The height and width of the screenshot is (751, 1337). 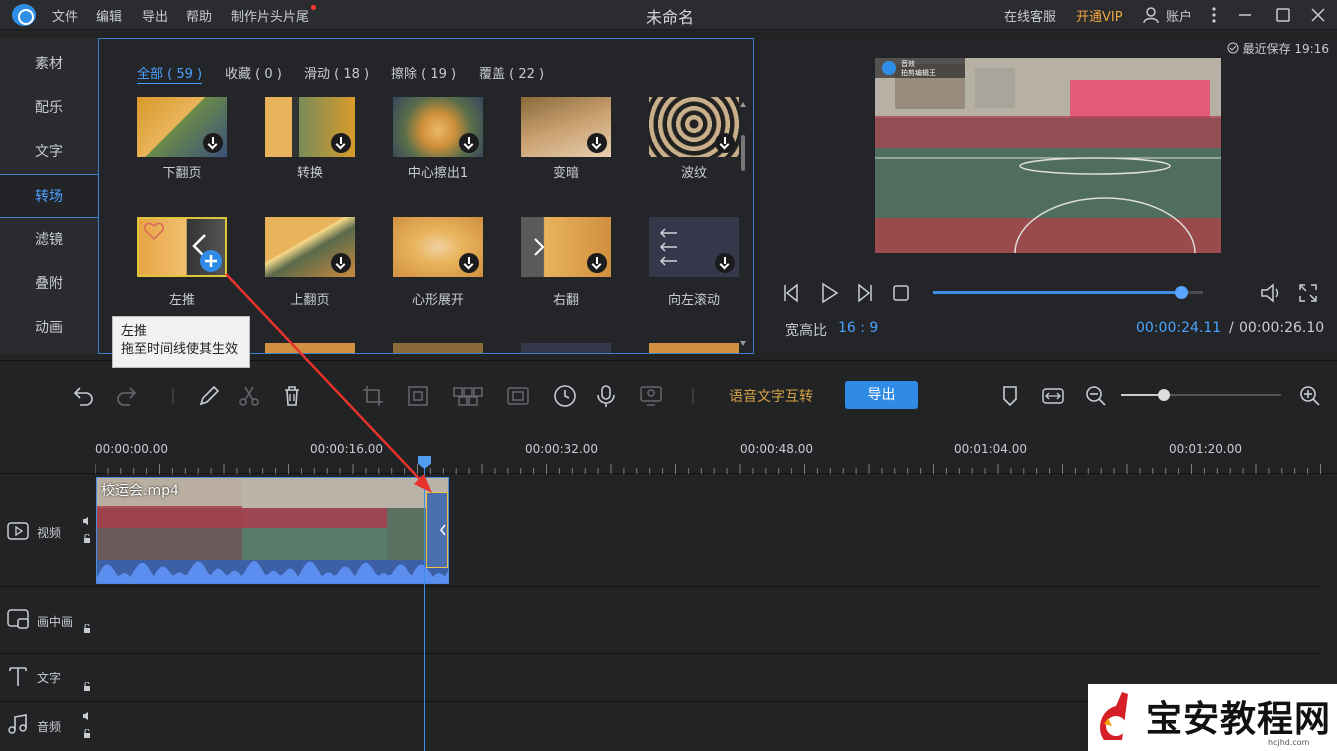 What do you see at coordinates (743, 343) in the screenshot?
I see `scroll-down-icon` at bounding box center [743, 343].